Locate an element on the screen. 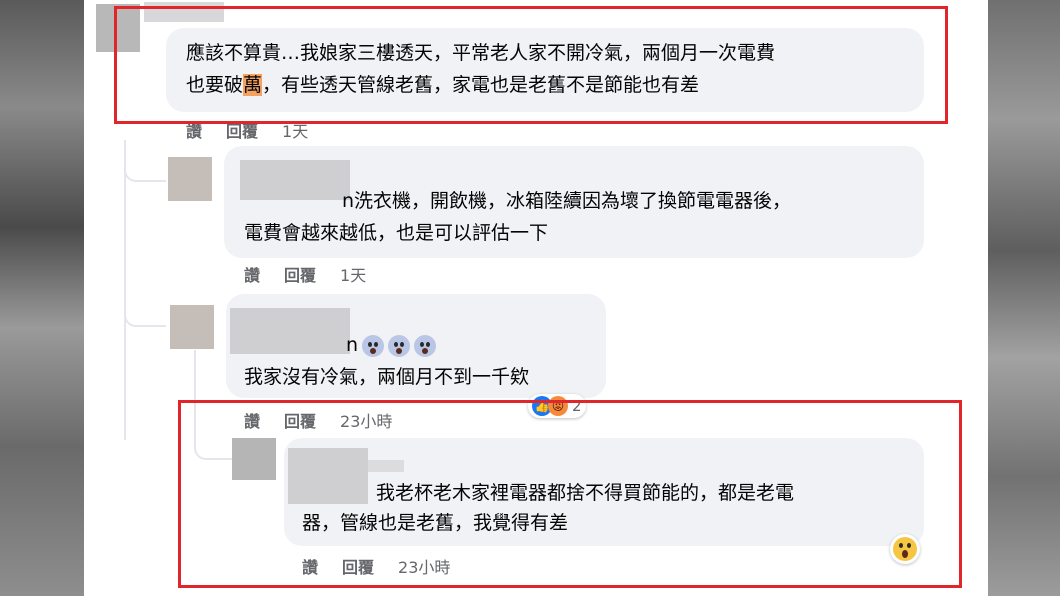  comment-header: n is located at coordinates (391, 345).